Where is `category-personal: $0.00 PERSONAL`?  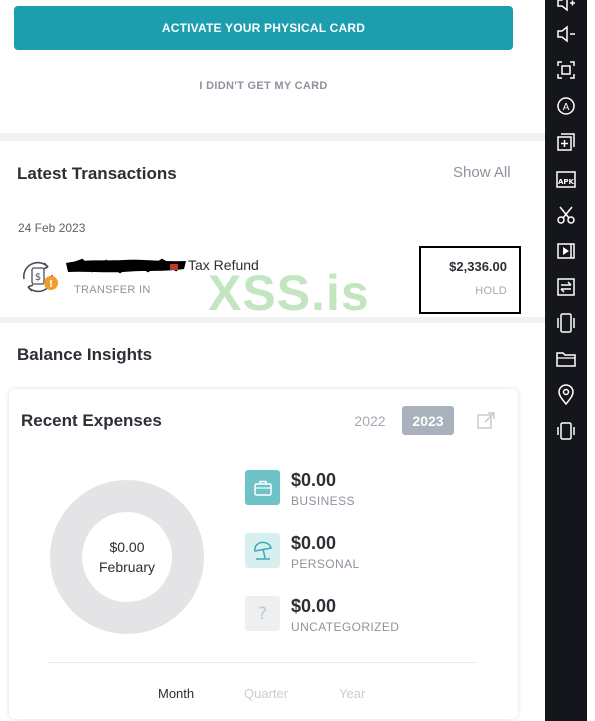 category-personal: $0.00 PERSONAL is located at coordinates (345, 553).